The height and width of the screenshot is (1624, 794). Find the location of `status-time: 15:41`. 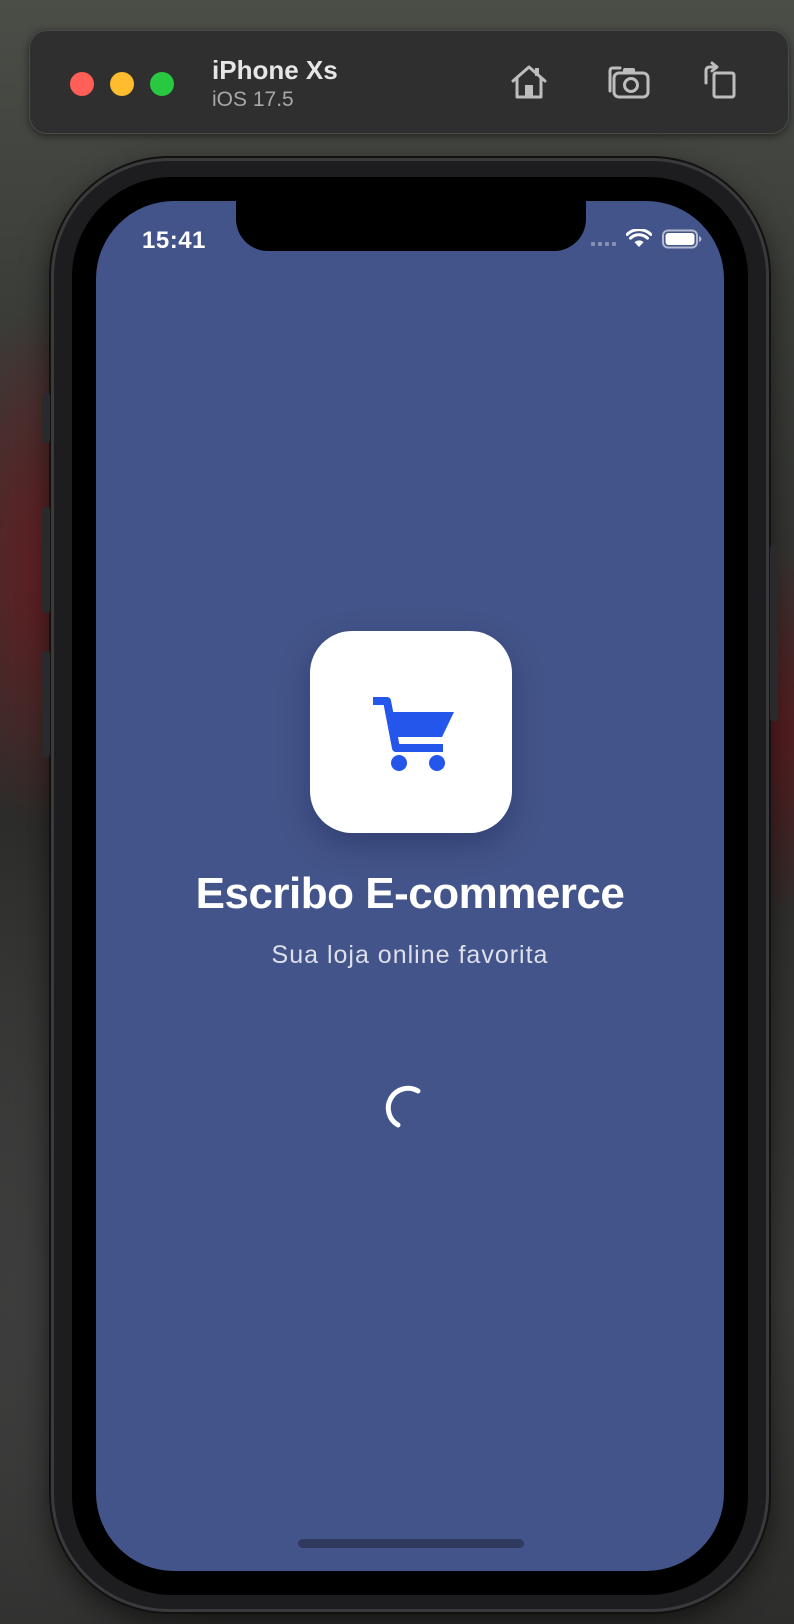

status-time: 15:41 is located at coordinates (174, 240).